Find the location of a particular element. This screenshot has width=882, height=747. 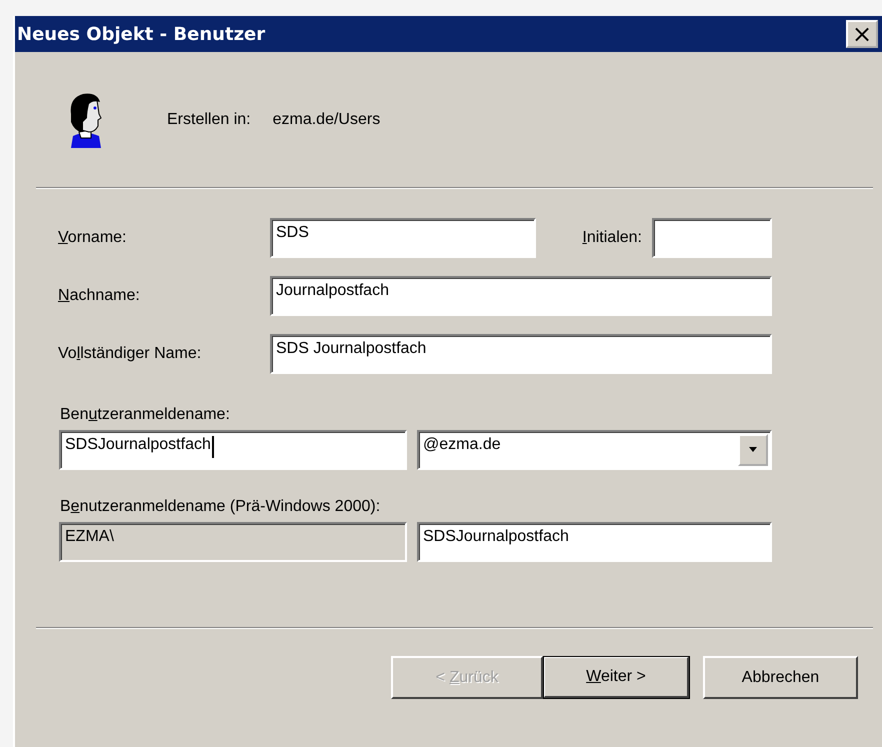

window-title: Neues Objekt - Benutzer is located at coordinates (141, 34).